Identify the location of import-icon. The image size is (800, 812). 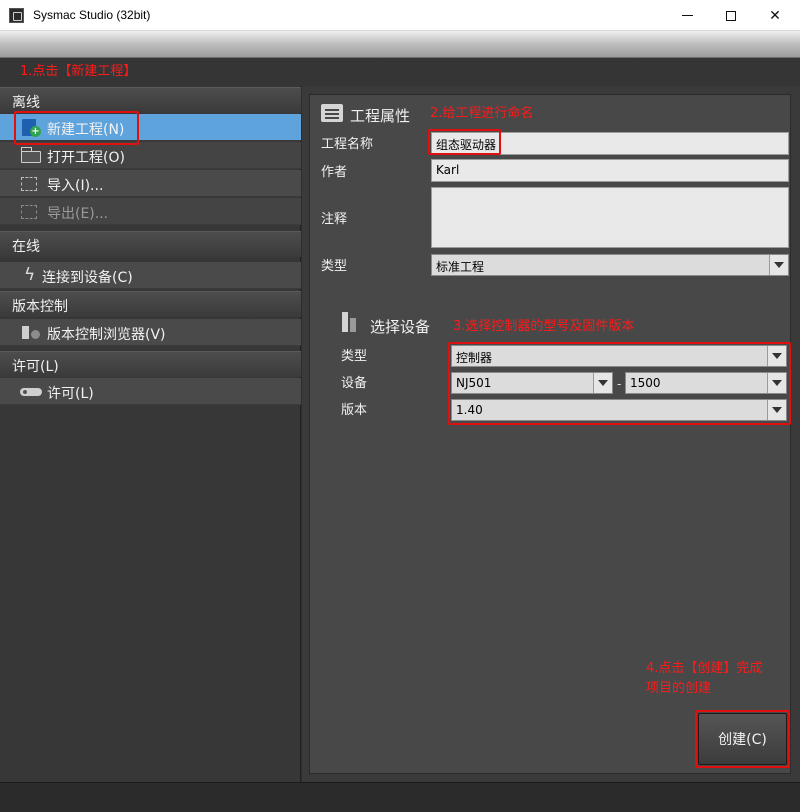
(29, 184).